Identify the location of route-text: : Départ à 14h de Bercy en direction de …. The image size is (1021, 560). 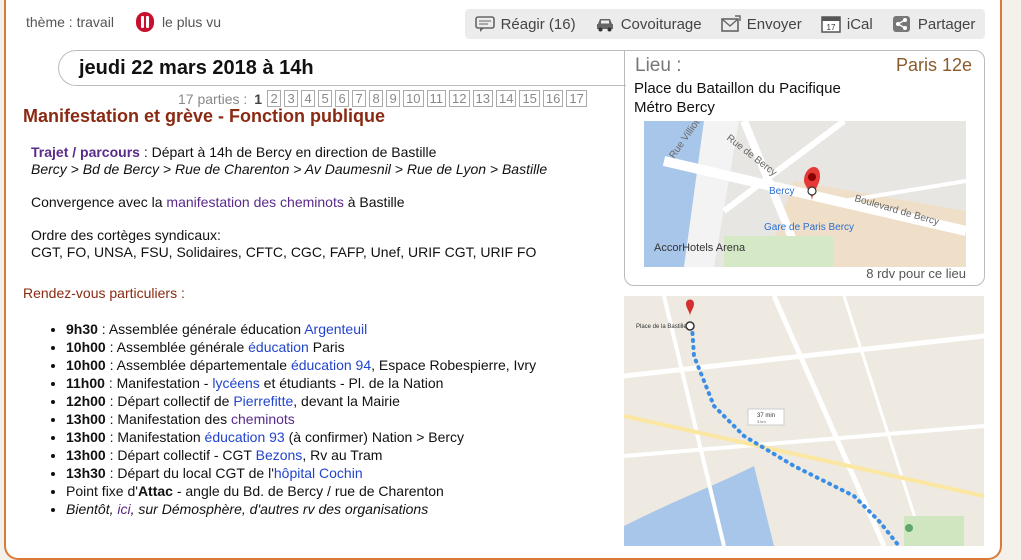
(288, 152).